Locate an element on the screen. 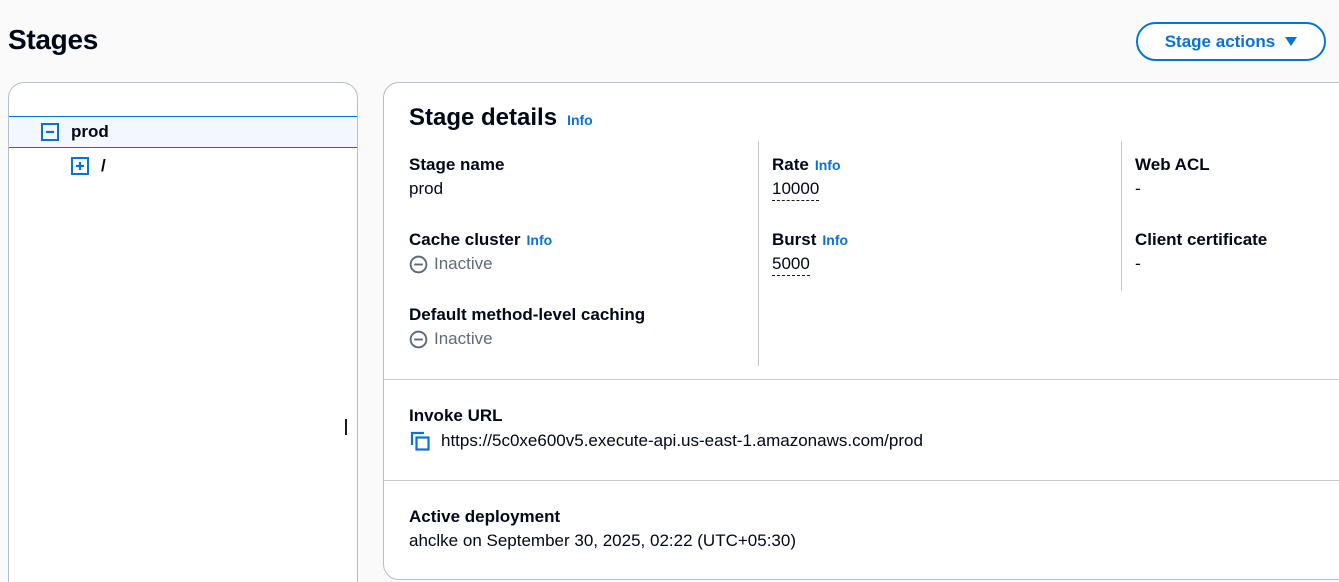 This screenshot has height=582, width=1339. stage-actions-button: Stage actions is located at coordinates (1231, 41).